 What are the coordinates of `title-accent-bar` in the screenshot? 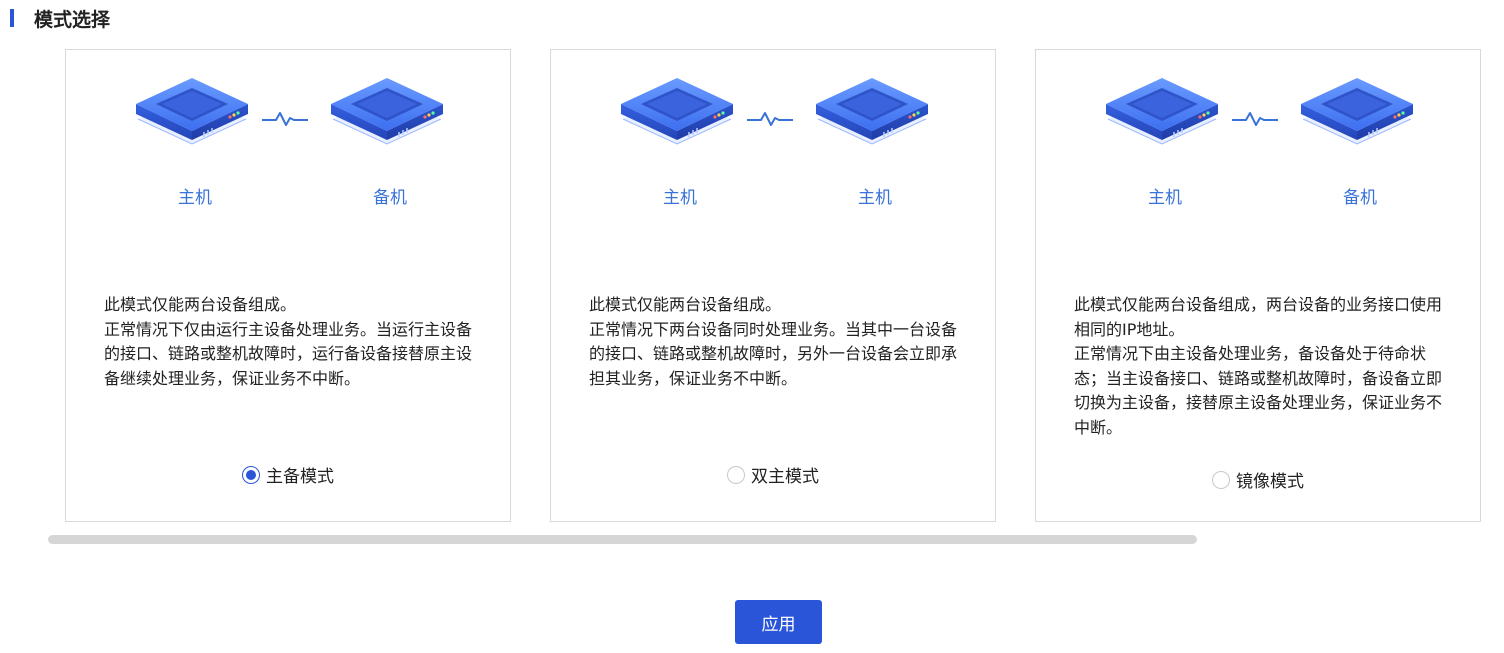 It's located at (12, 18).